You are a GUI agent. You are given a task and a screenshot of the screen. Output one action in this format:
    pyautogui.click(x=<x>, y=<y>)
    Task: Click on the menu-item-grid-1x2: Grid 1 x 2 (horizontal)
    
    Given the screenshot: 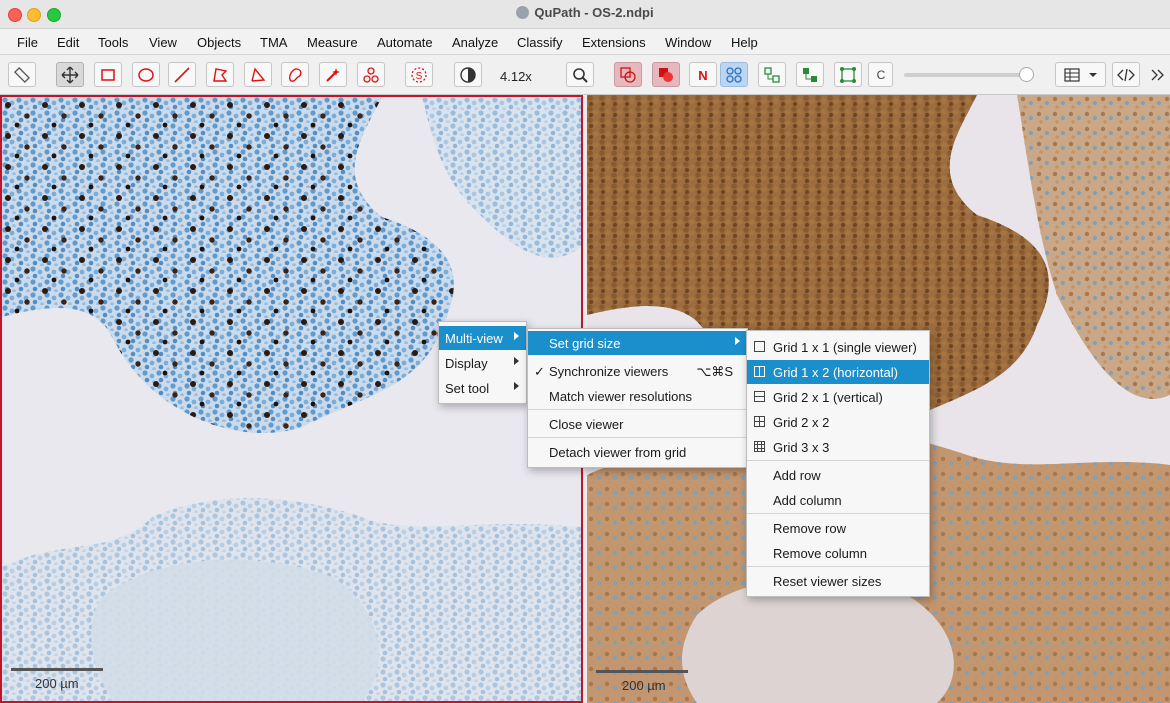 What is the action you would take?
    pyautogui.click(x=838, y=372)
    